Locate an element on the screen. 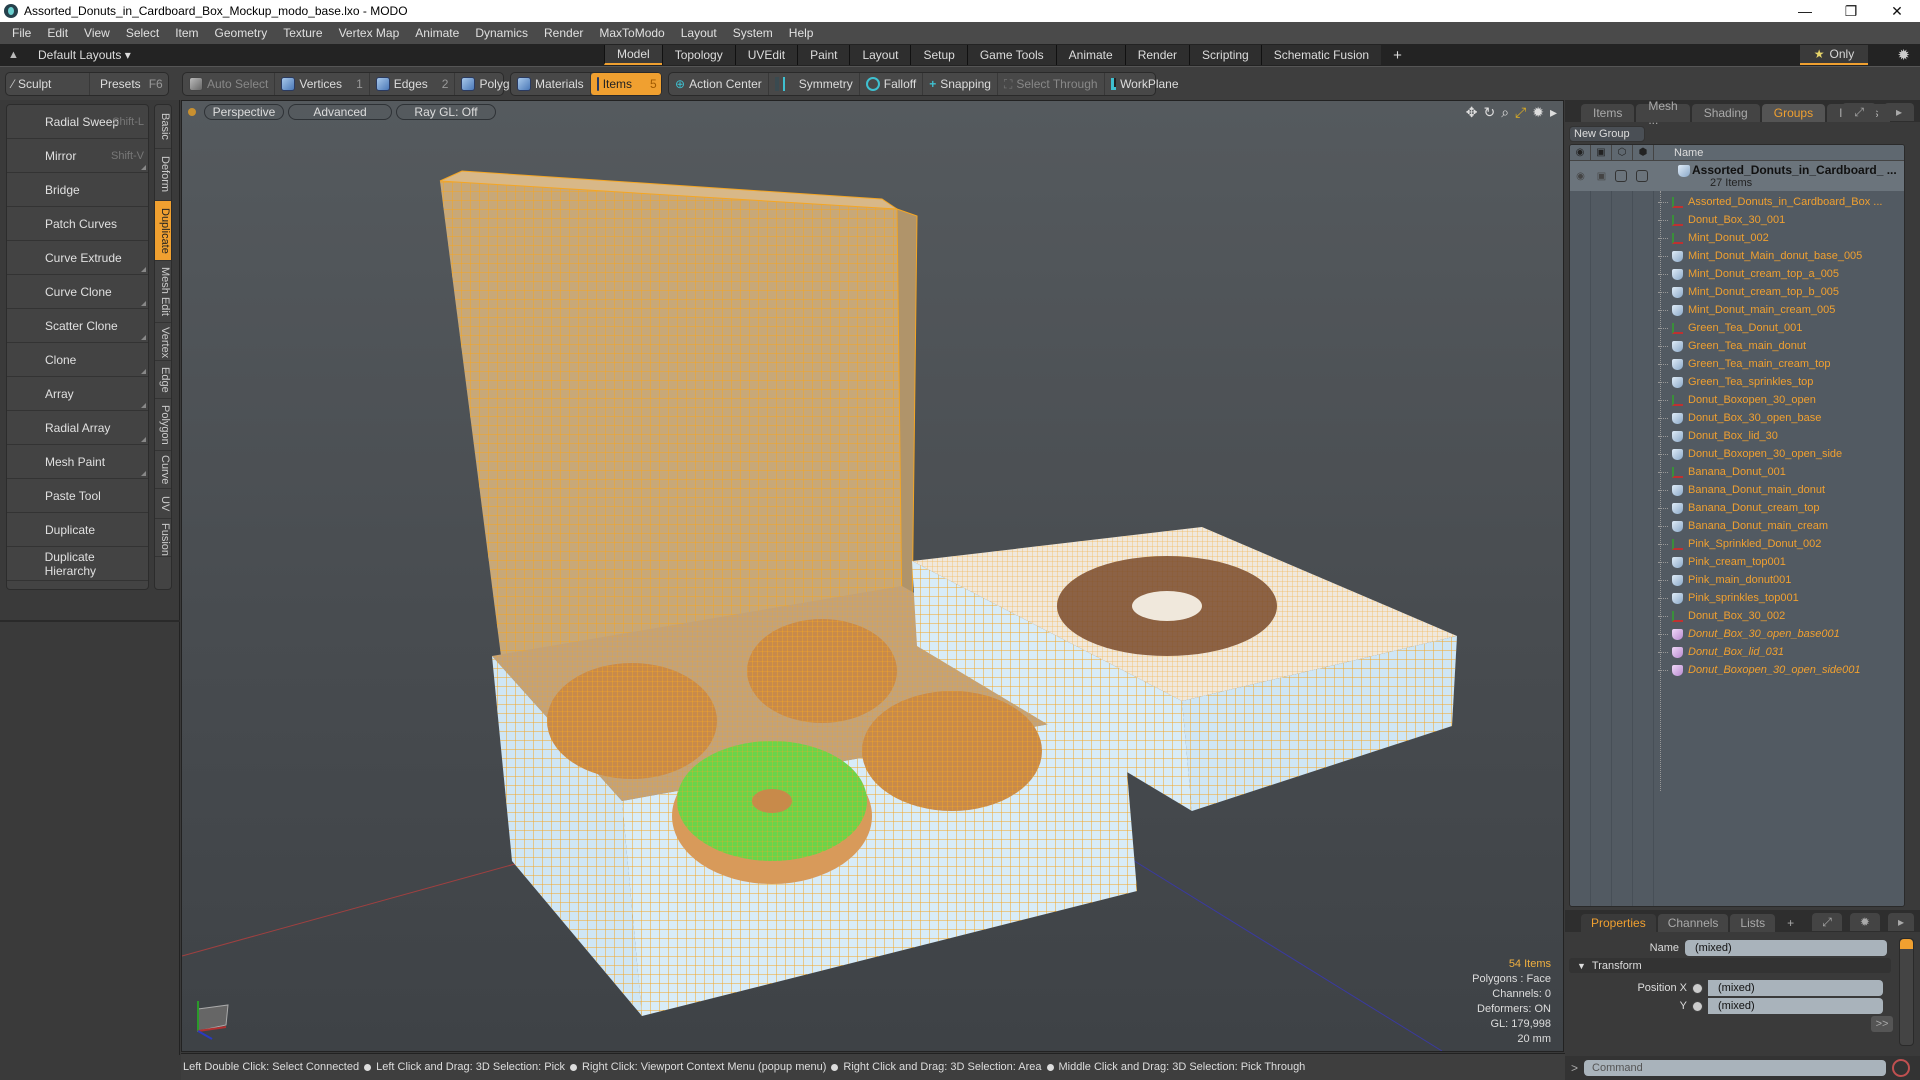 Image resolution: width=1920 pixels, height=1080 pixels. tab-items: Items is located at coordinates (1608, 113).